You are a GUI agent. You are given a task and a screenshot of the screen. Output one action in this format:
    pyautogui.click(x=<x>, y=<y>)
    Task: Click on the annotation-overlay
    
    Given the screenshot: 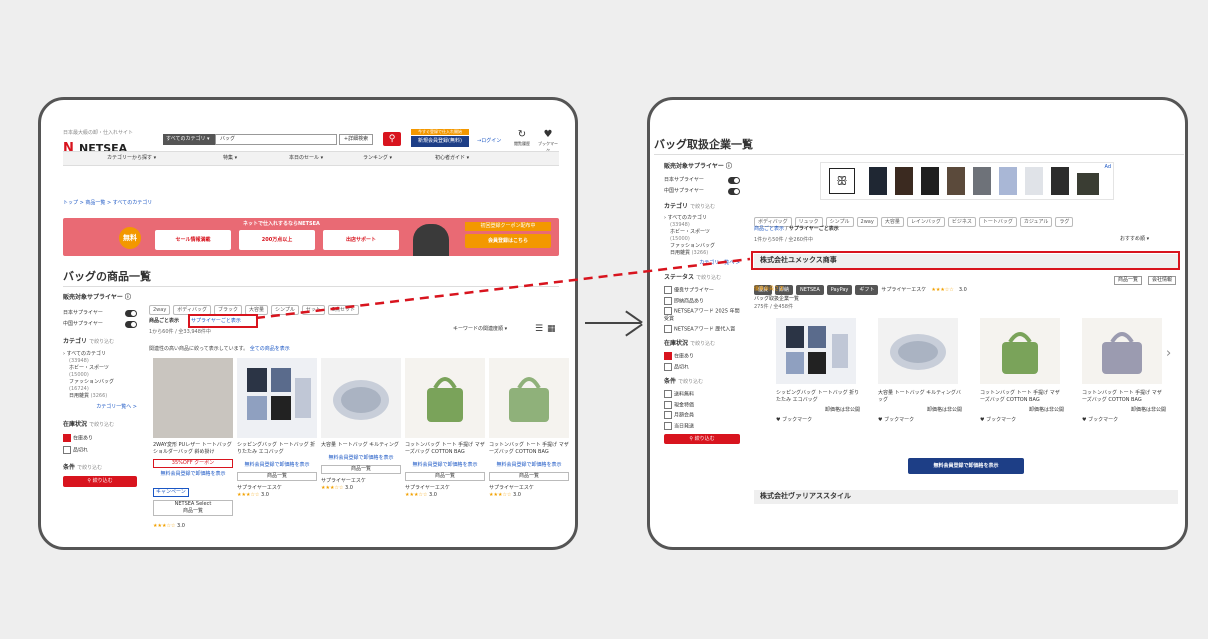 What is the action you would take?
    pyautogui.click(x=503, y=288)
    